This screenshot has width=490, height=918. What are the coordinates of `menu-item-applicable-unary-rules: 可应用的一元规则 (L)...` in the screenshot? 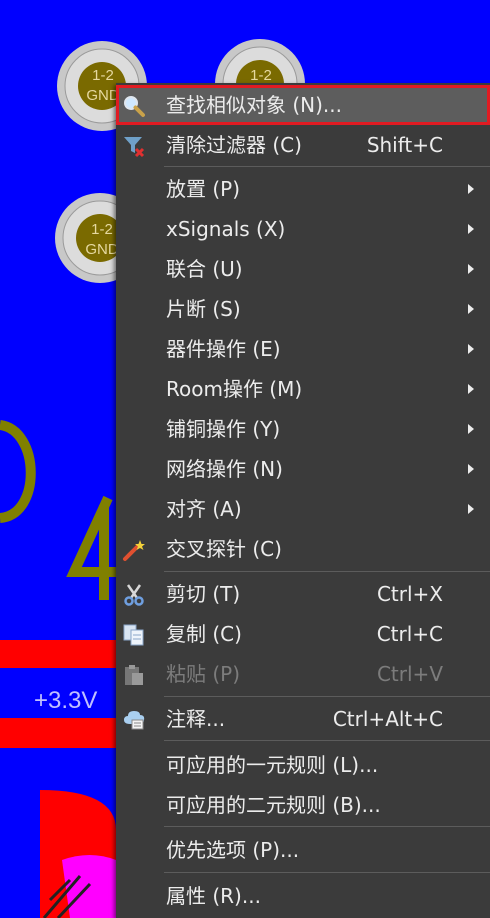 It's located at (303, 765).